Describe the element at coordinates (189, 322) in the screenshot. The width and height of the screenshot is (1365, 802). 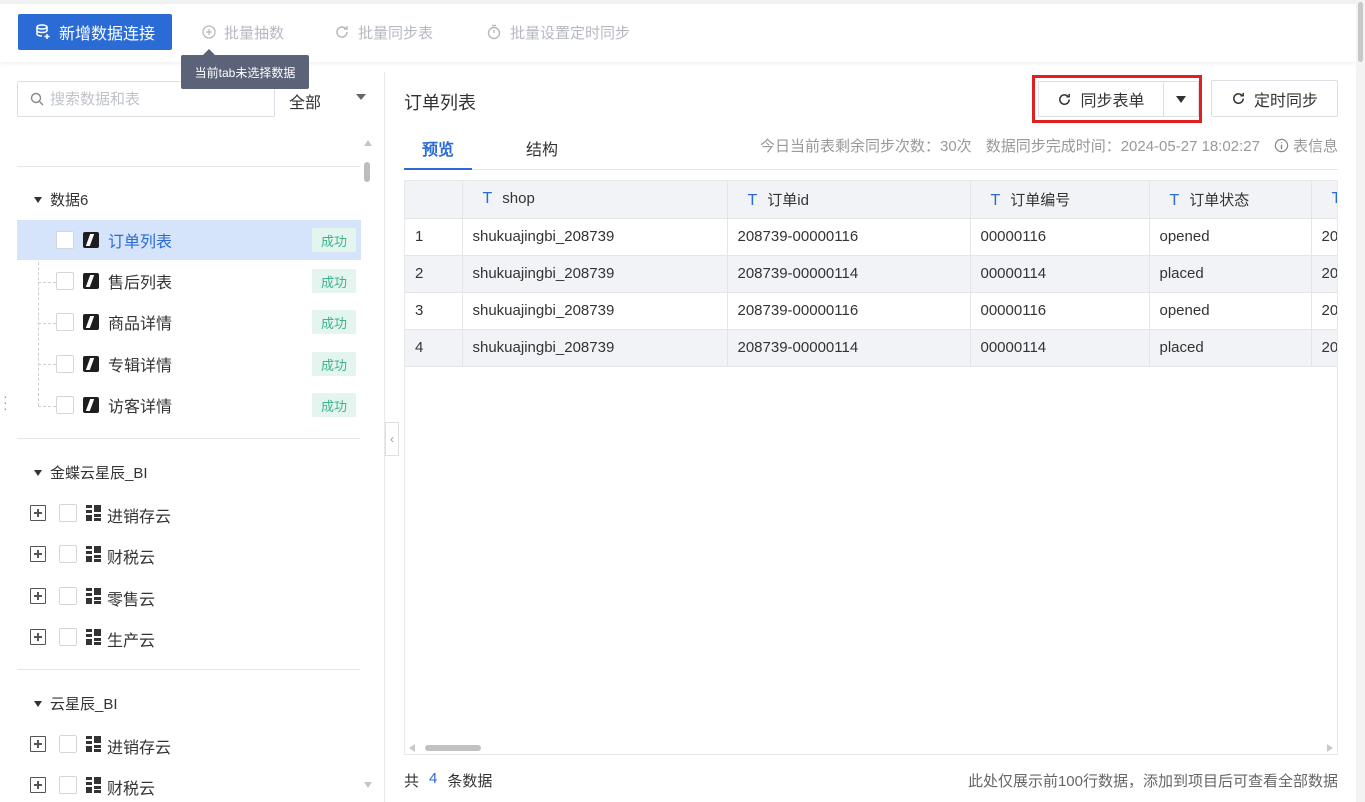
I see `tree-item-product-detail: 商品详情 成功` at that location.